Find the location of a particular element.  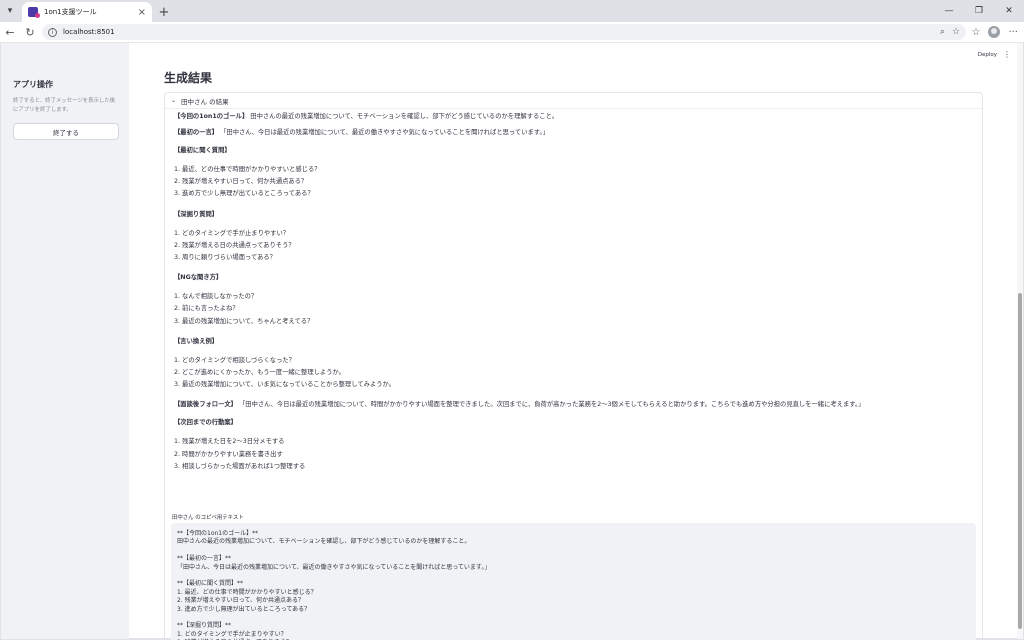

list-item: 2. 前にも言ったよね？ is located at coordinates (206, 309).